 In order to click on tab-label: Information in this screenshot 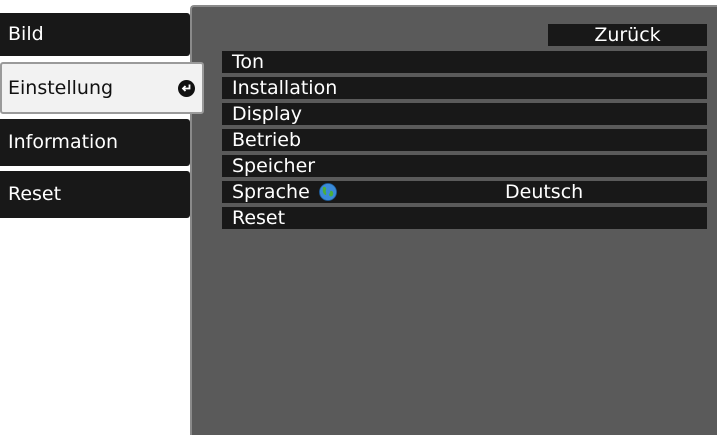, I will do `click(63, 142)`.